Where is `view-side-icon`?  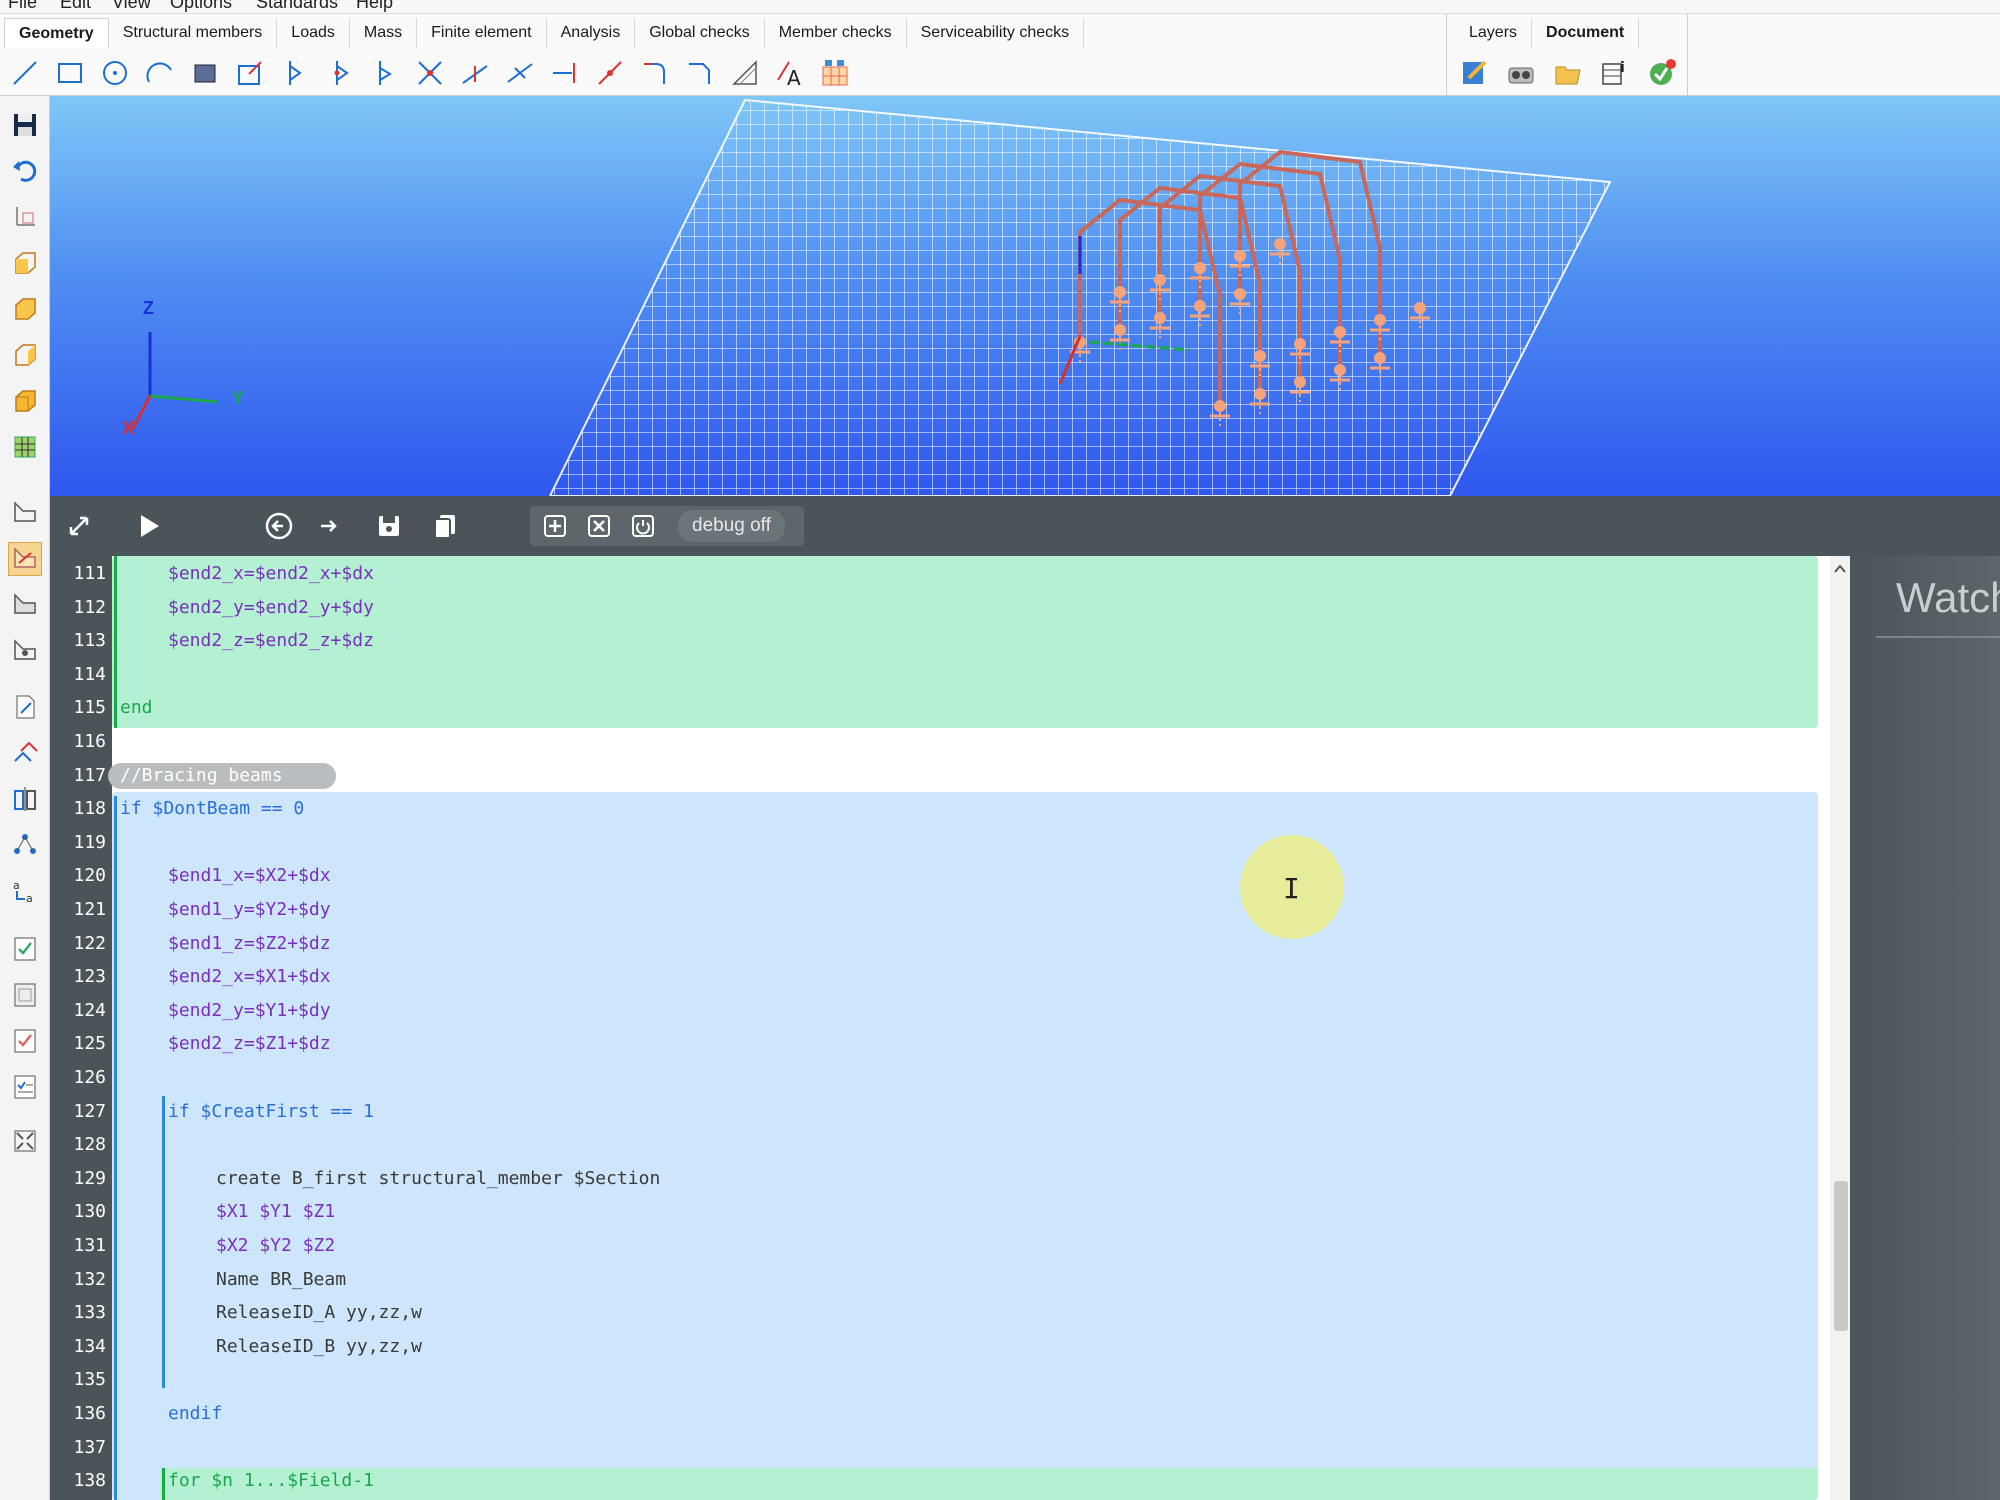
view-side-icon is located at coordinates (25, 355).